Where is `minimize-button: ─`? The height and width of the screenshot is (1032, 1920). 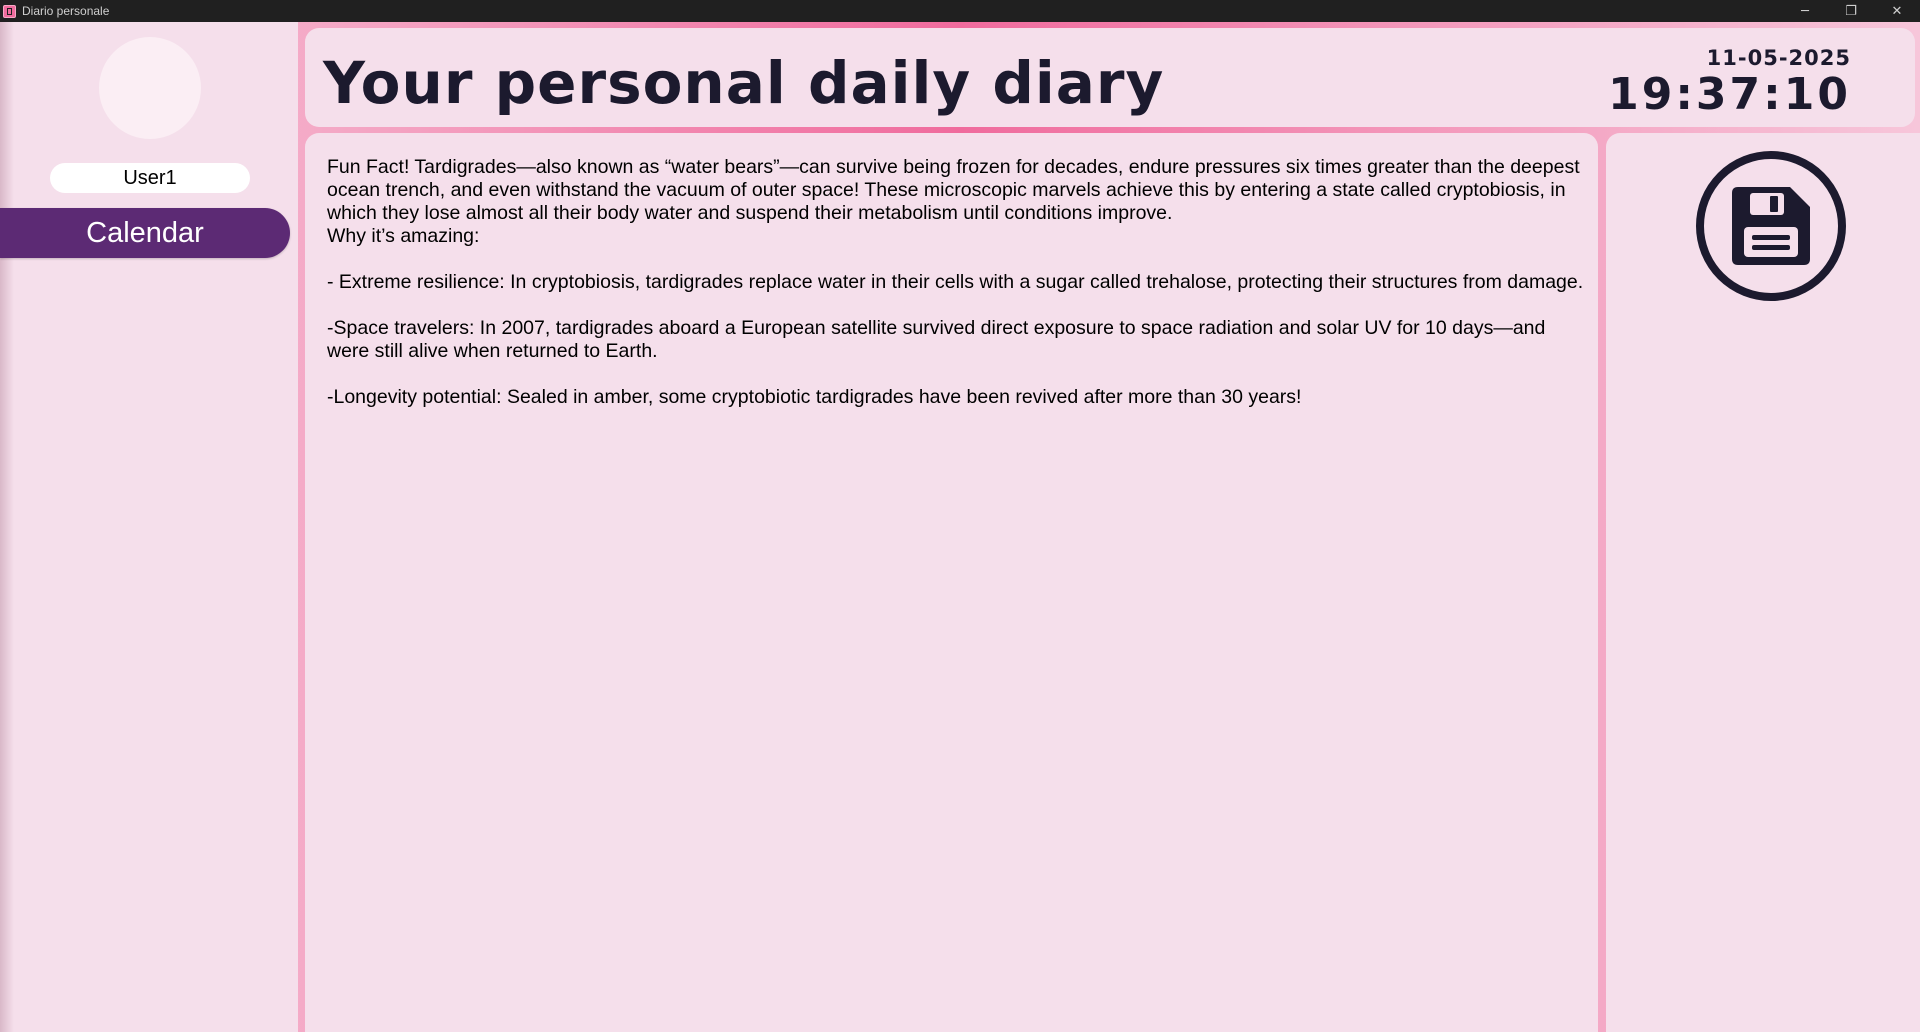 minimize-button: ─ is located at coordinates (1805, 11).